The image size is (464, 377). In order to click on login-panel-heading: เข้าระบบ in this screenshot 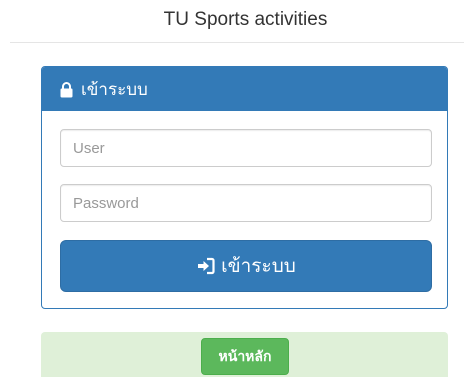, I will do `click(244, 89)`.